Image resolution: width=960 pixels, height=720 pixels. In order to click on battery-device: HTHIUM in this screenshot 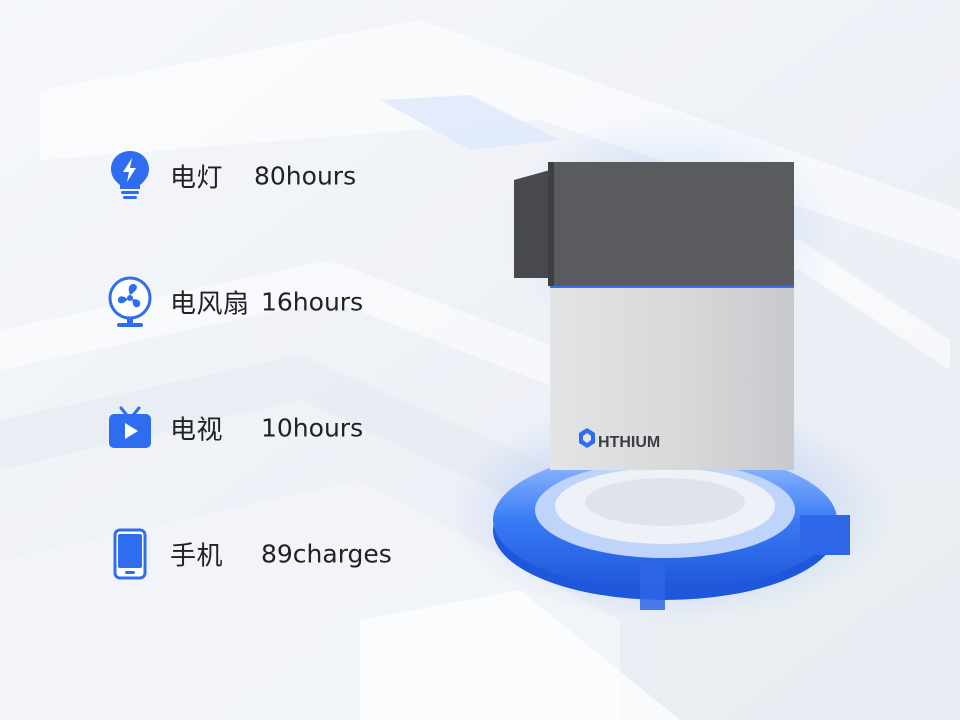, I will do `click(654, 316)`.